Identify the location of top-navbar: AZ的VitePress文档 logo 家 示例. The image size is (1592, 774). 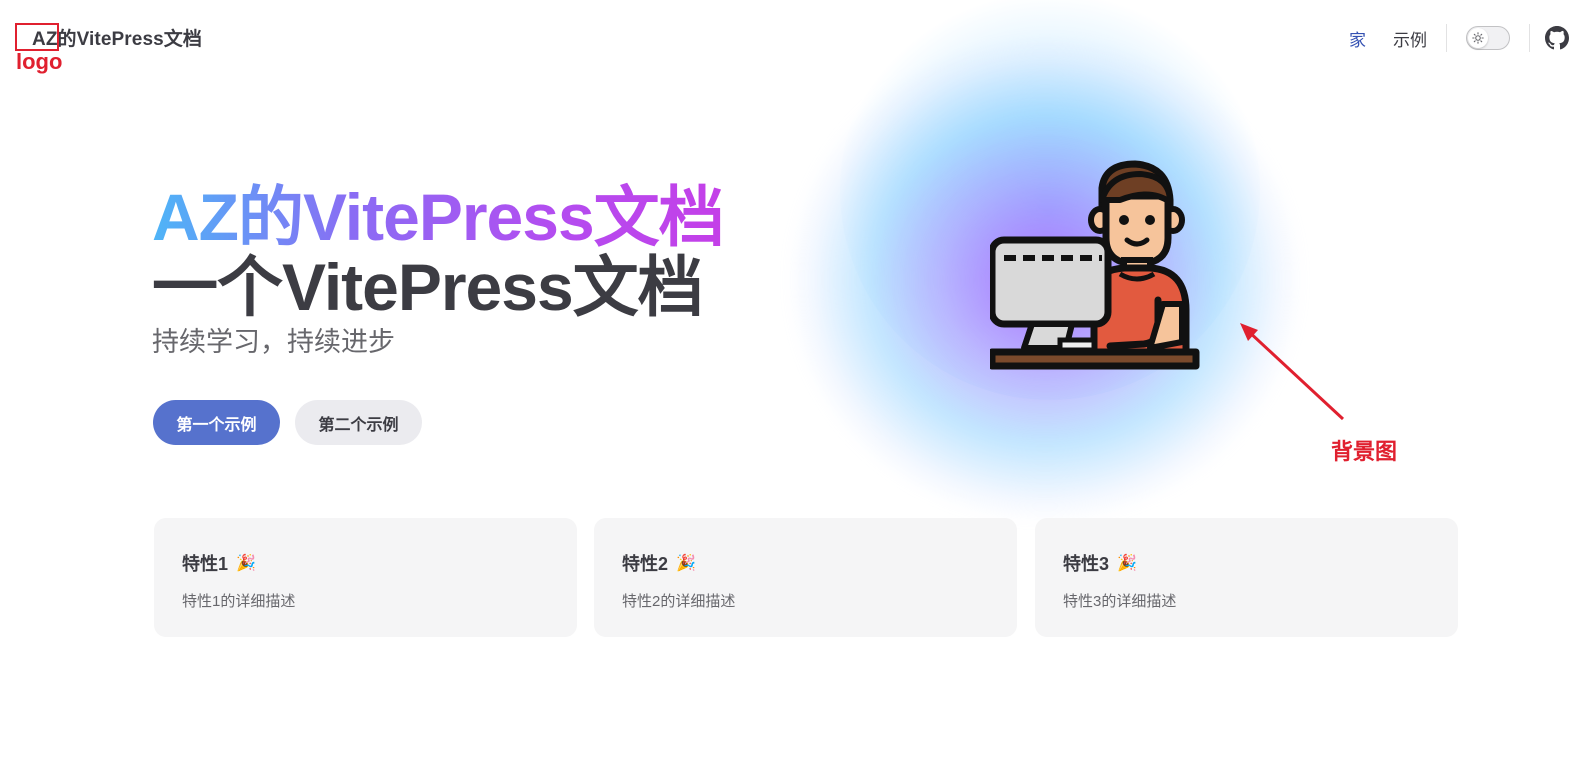
(796, 38).